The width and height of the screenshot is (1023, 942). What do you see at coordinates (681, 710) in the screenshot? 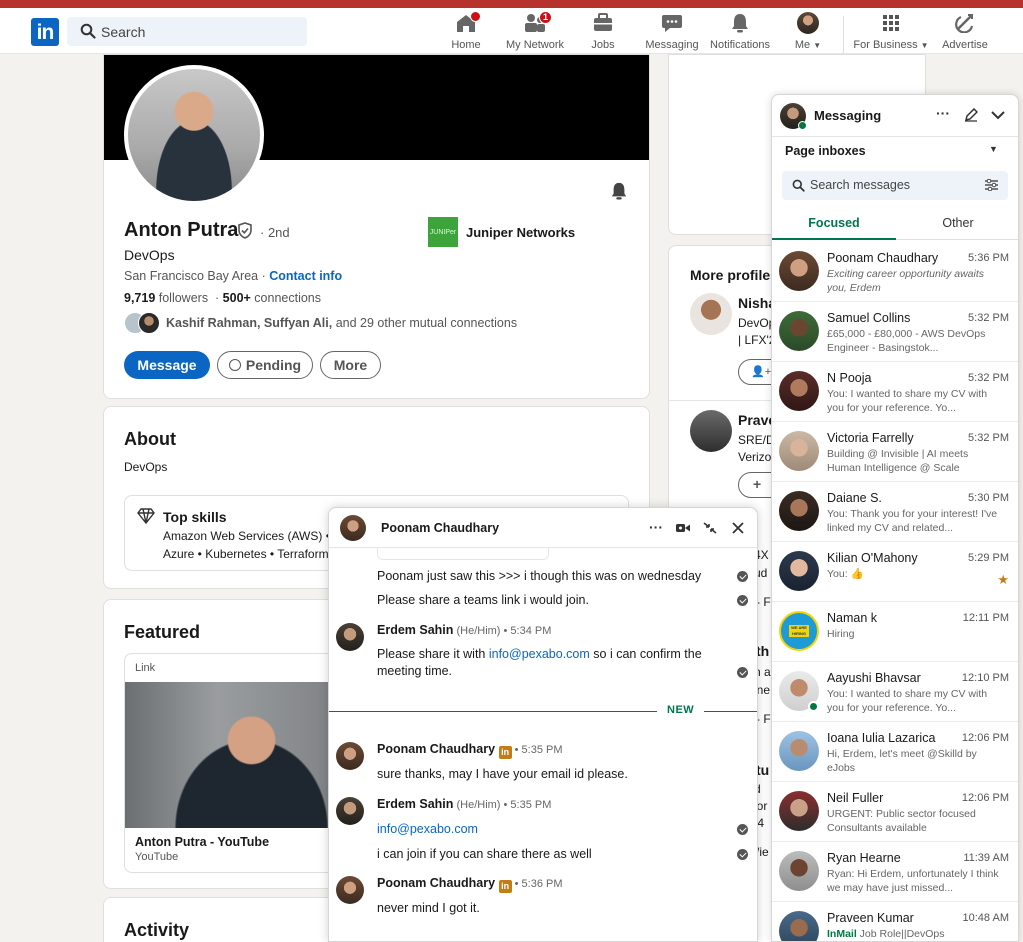
I see `new-label: NEW` at bounding box center [681, 710].